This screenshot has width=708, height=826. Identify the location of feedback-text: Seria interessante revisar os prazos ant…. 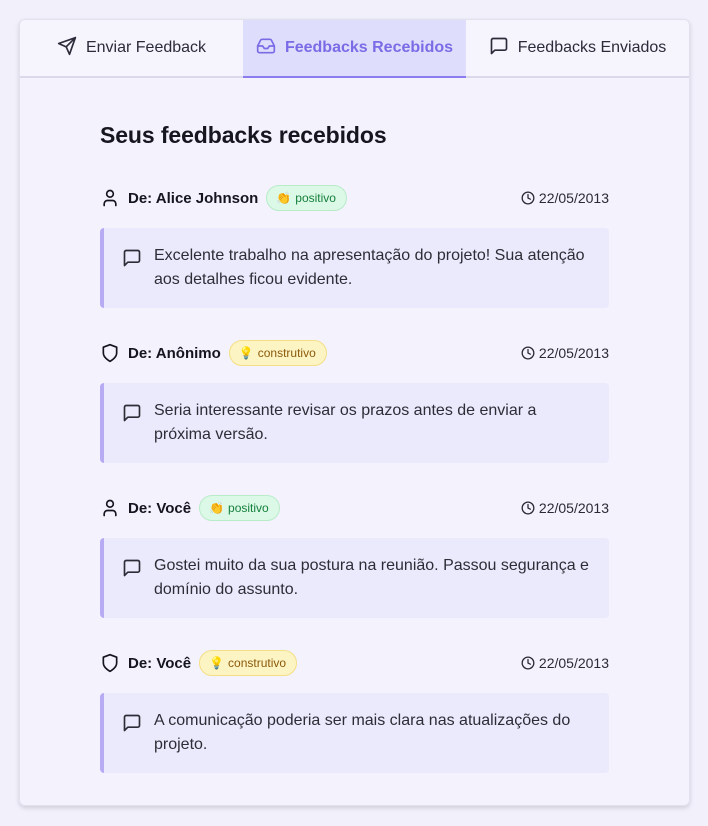
(345, 422).